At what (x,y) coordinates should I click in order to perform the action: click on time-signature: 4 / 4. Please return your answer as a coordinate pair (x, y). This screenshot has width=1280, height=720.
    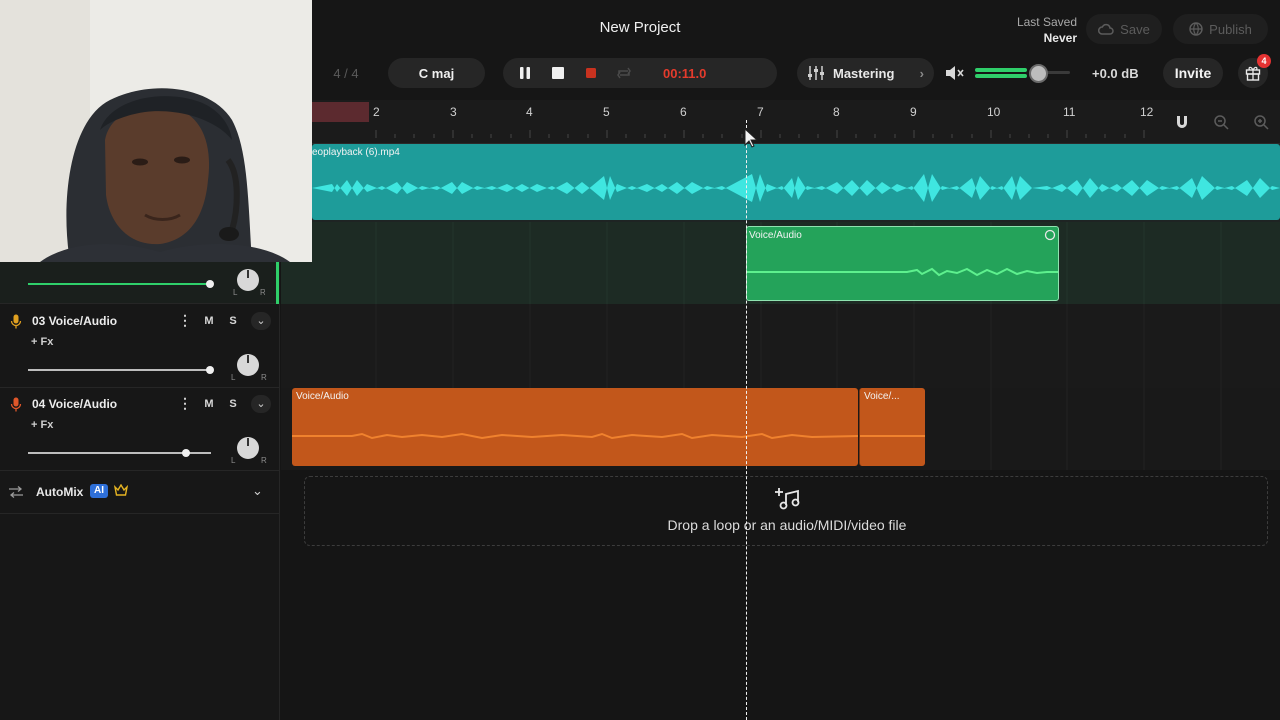
    Looking at the image, I should click on (346, 73).